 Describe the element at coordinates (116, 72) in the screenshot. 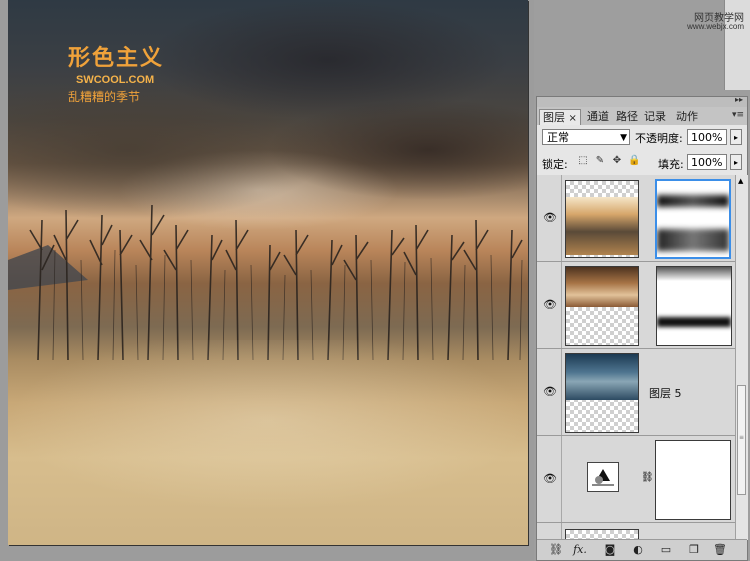

I see `watermark: 形色主义 SWCOOL.COM 乱糟糟的季节` at that location.